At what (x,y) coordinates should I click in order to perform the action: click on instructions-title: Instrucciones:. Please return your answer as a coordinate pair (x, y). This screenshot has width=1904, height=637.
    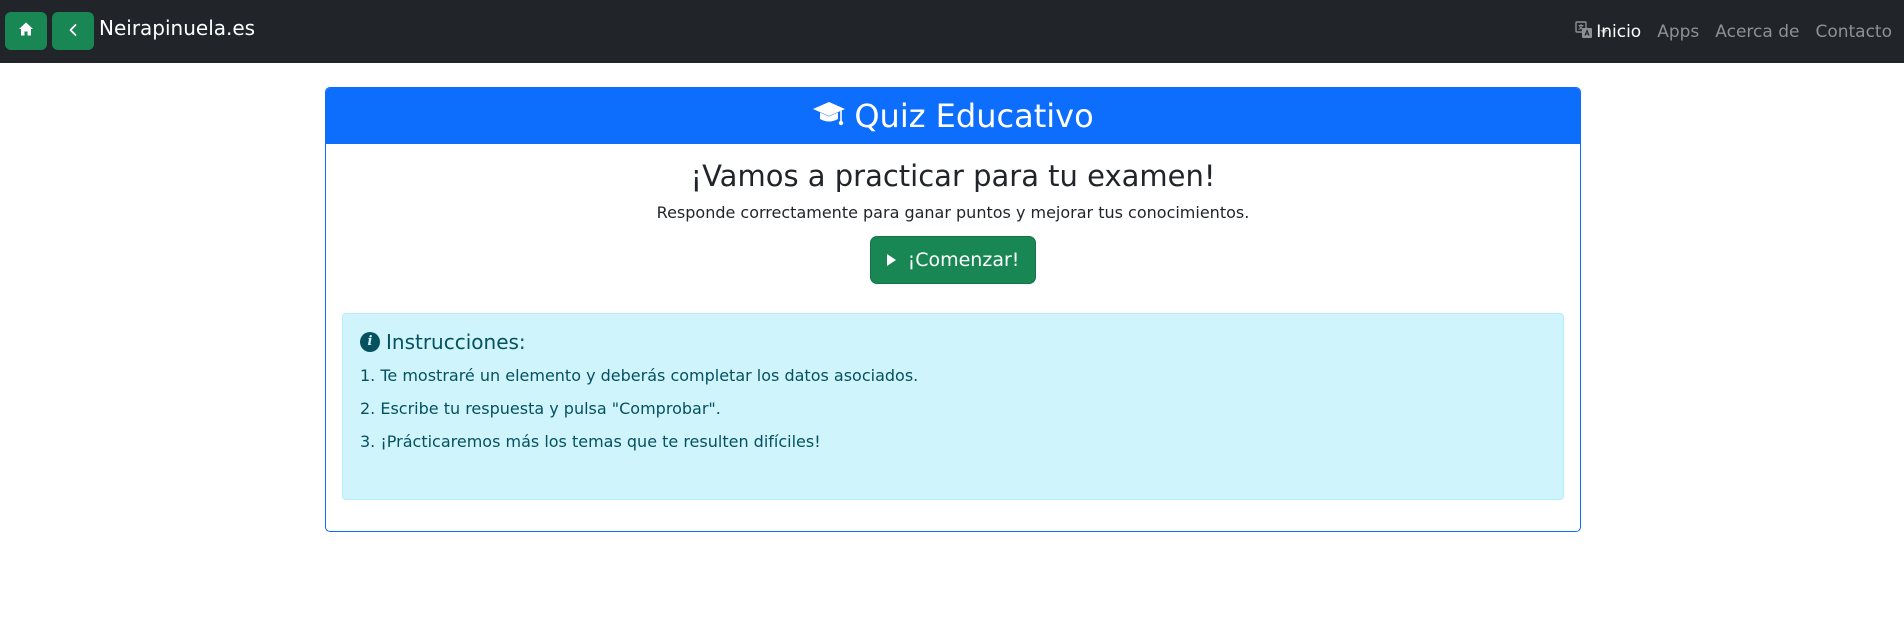
    Looking at the image, I should click on (456, 342).